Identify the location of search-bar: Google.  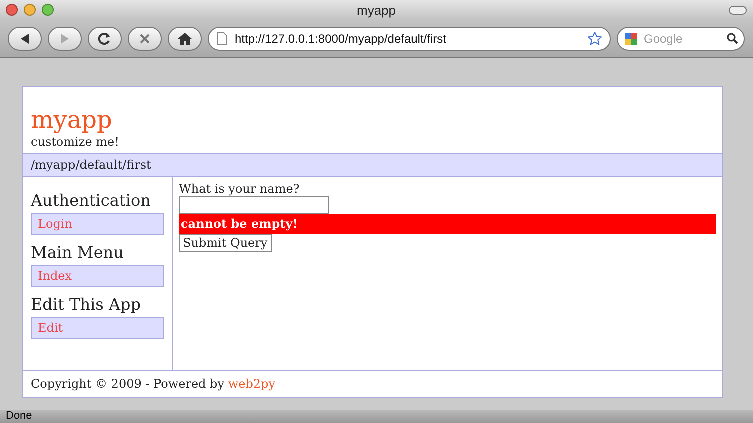
(681, 38).